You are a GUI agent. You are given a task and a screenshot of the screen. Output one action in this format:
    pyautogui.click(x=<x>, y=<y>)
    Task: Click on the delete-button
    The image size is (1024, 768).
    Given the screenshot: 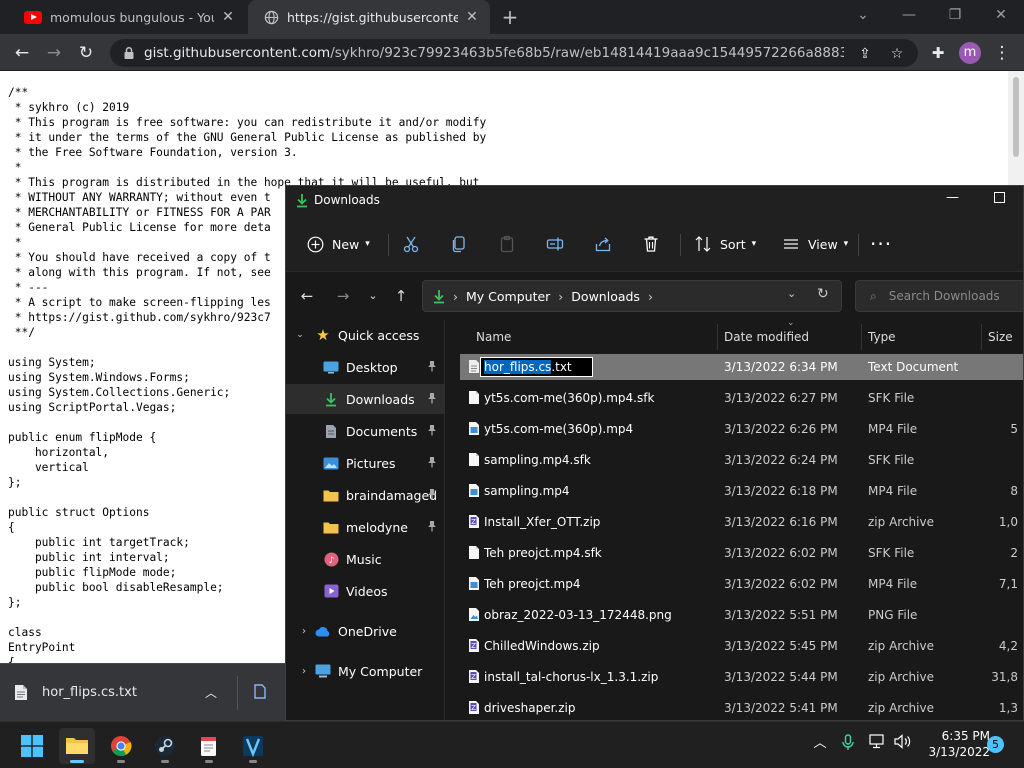 What is the action you would take?
    pyautogui.click(x=651, y=244)
    